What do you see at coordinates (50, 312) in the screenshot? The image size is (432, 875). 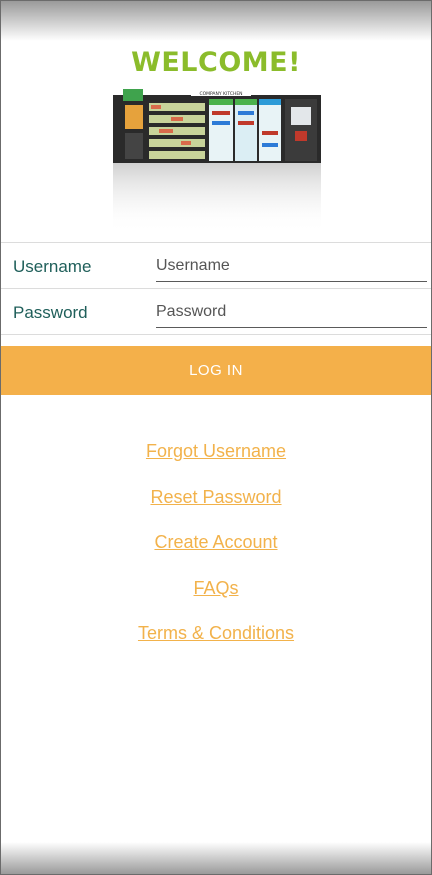 I see `password-label: Password` at bounding box center [50, 312].